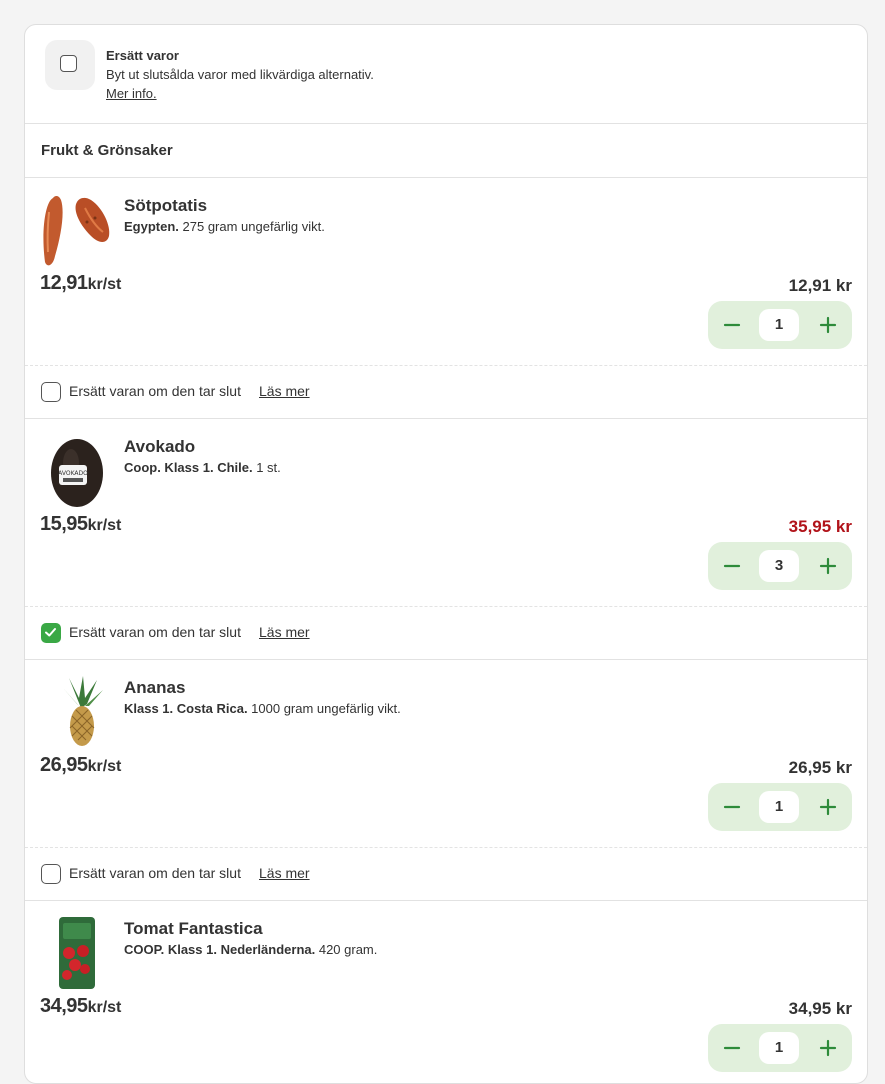  Describe the element at coordinates (224, 226) in the screenshot. I see `product-description: Egypten. 275 gram ungefärlig vikt.` at that location.